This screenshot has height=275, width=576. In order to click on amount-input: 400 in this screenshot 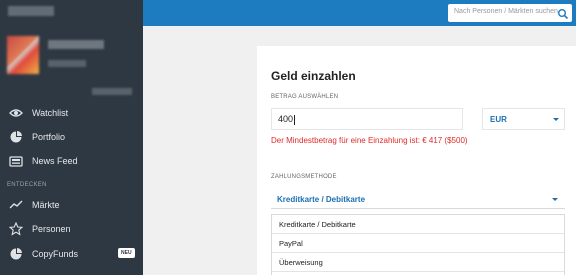, I will do `click(367, 119)`.